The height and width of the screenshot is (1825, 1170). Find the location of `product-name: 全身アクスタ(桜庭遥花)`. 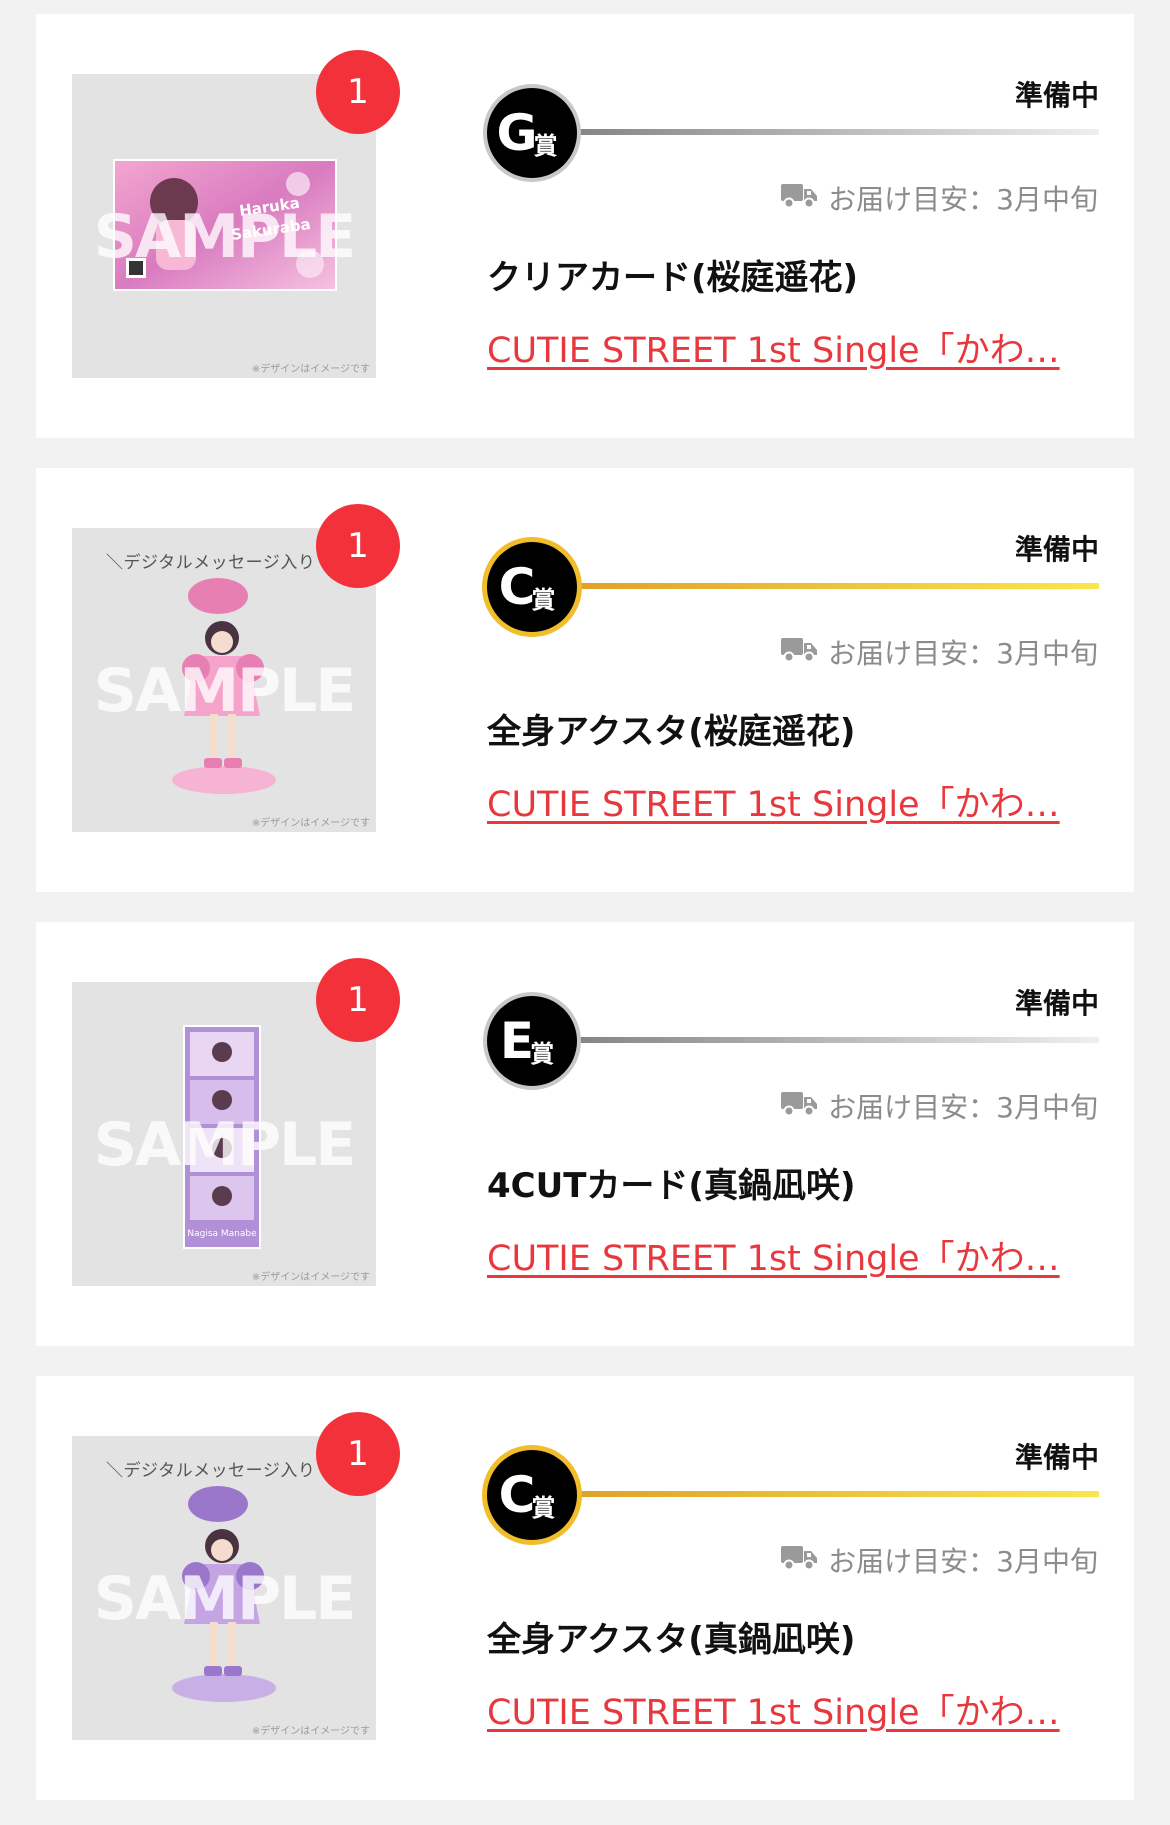

product-name: 全身アクスタ(桜庭遥花) is located at coordinates (671, 732).